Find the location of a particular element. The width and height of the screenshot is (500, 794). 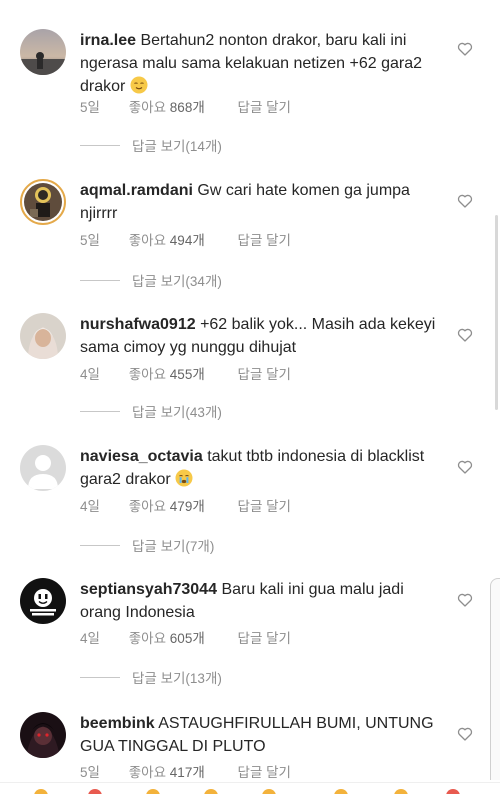

comment-likes: 좋아요 494개 is located at coordinates (181, 239).